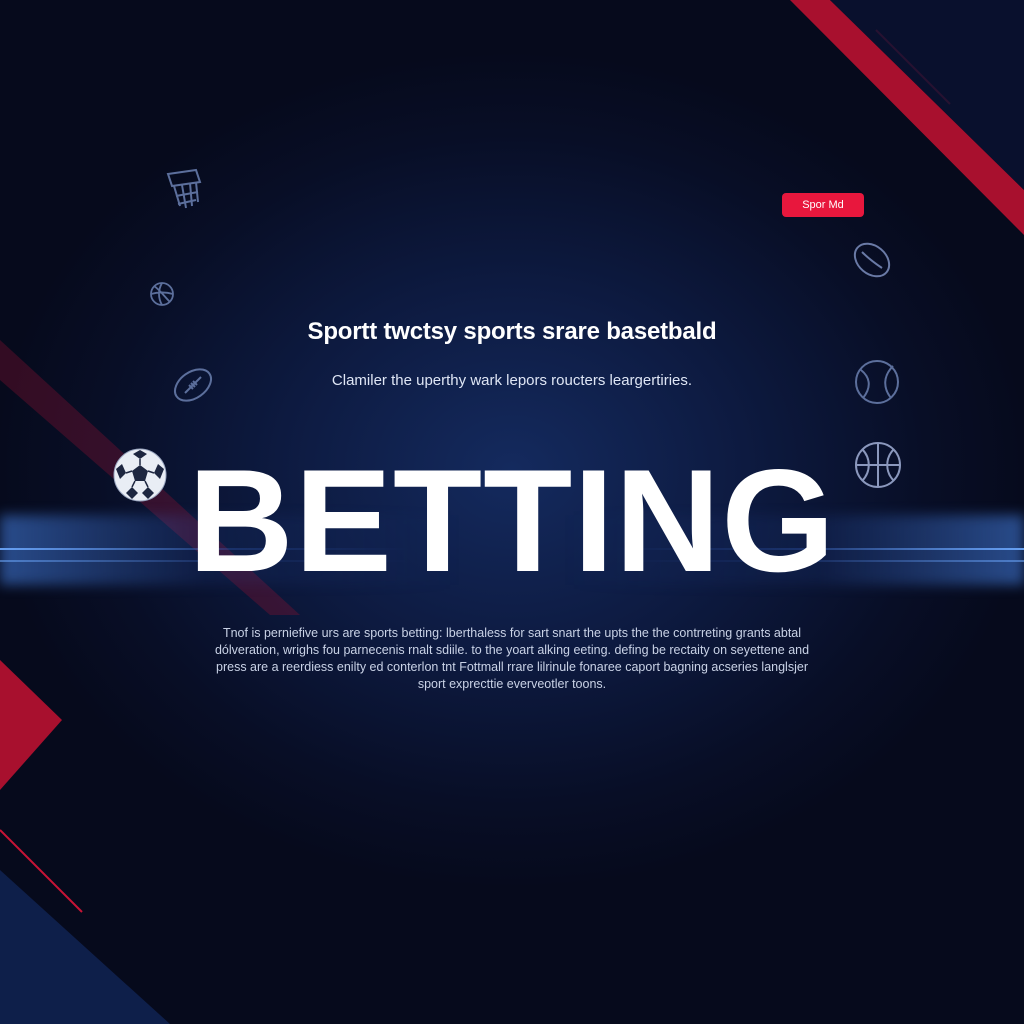 The width and height of the screenshot is (1024, 1024). What do you see at coordinates (162, 294) in the screenshot?
I see `volleyball-icon` at bounding box center [162, 294].